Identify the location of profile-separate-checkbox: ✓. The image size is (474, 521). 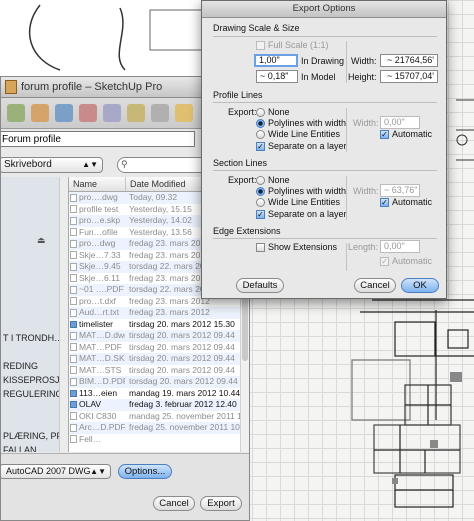
(260, 146).